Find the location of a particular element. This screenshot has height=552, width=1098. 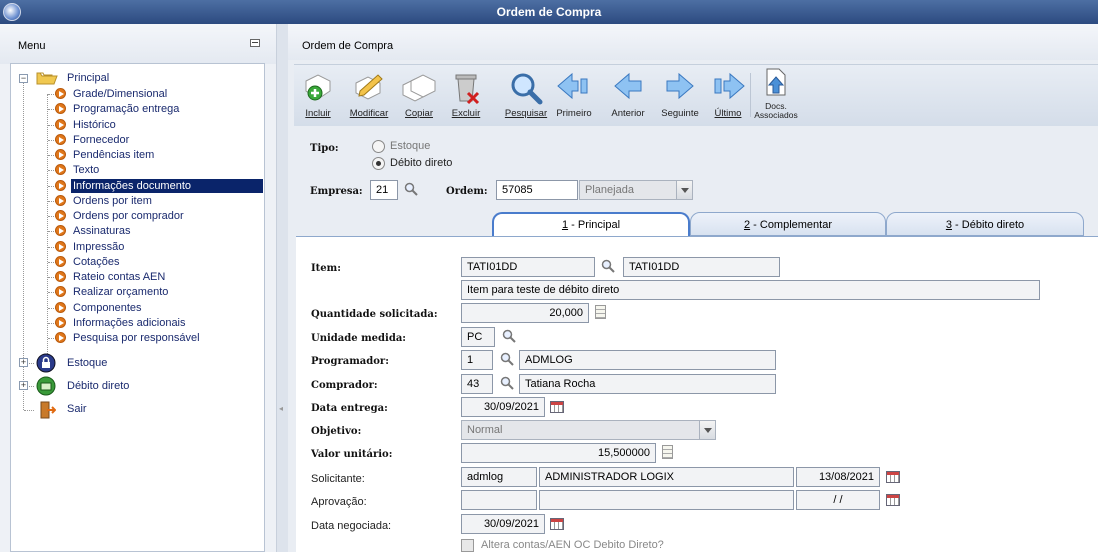

tree-item: Pendências item is located at coordinates (113, 155).